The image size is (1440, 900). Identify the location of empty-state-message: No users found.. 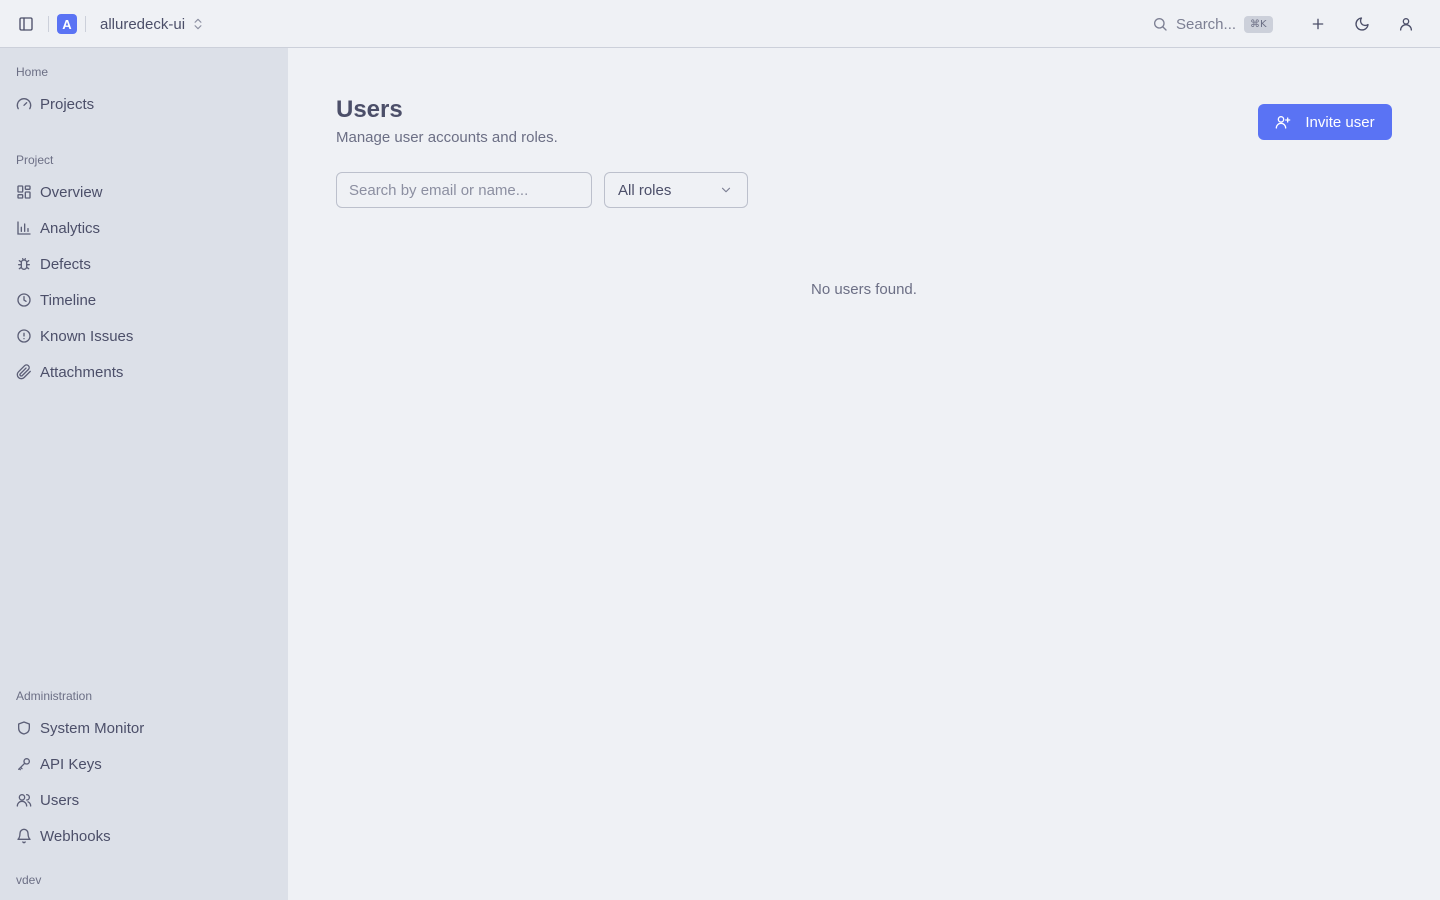
(864, 289).